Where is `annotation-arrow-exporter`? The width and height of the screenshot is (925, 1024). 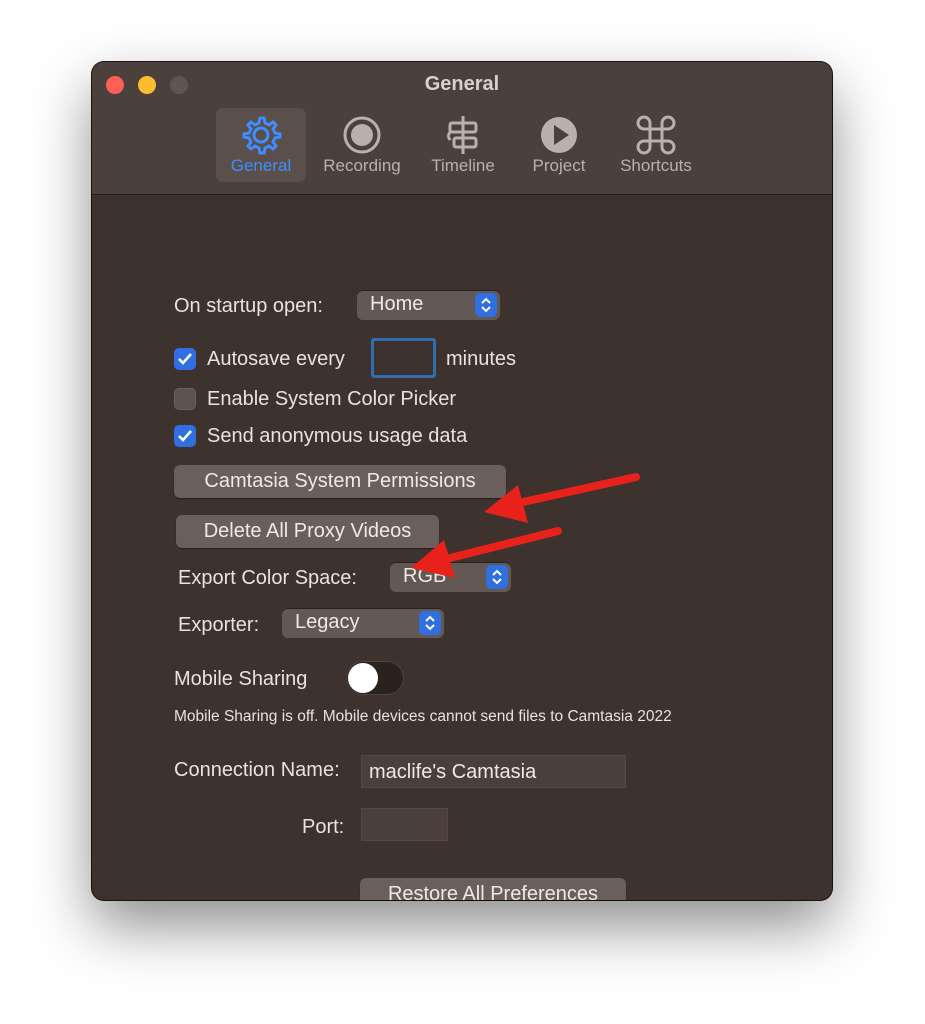
annotation-arrow-exporter is located at coordinates (486, 552).